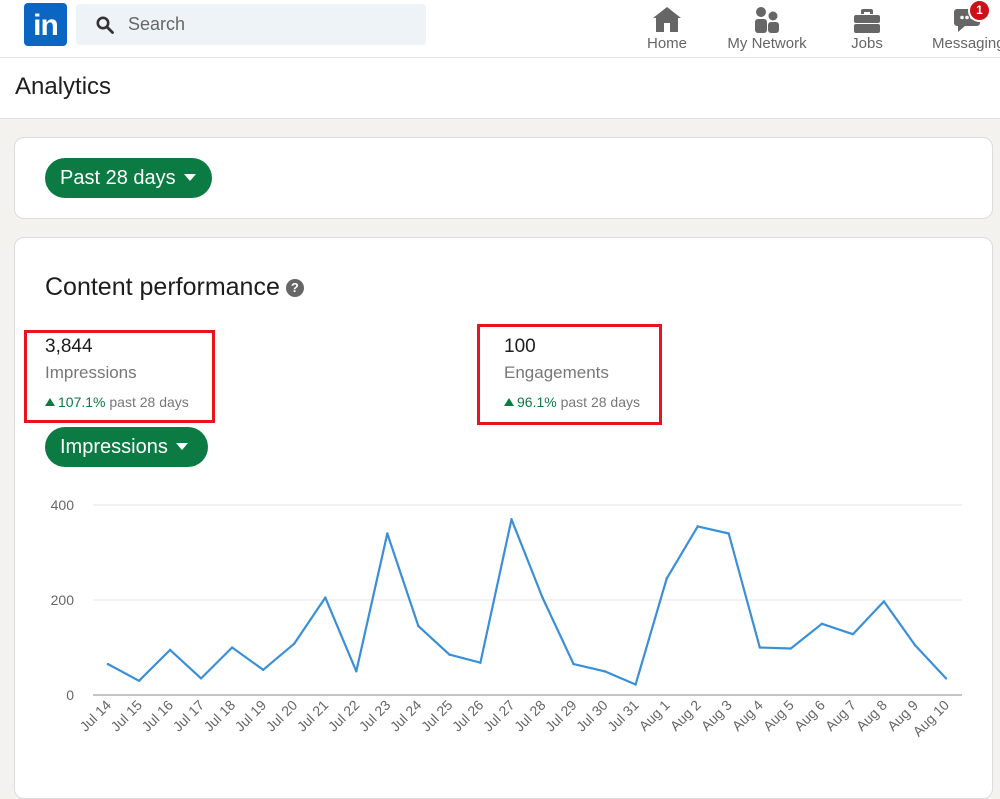 The height and width of the screenshot is (799, 1000). I want to click on metric-selector-label: Impressions, so click(114, 447).